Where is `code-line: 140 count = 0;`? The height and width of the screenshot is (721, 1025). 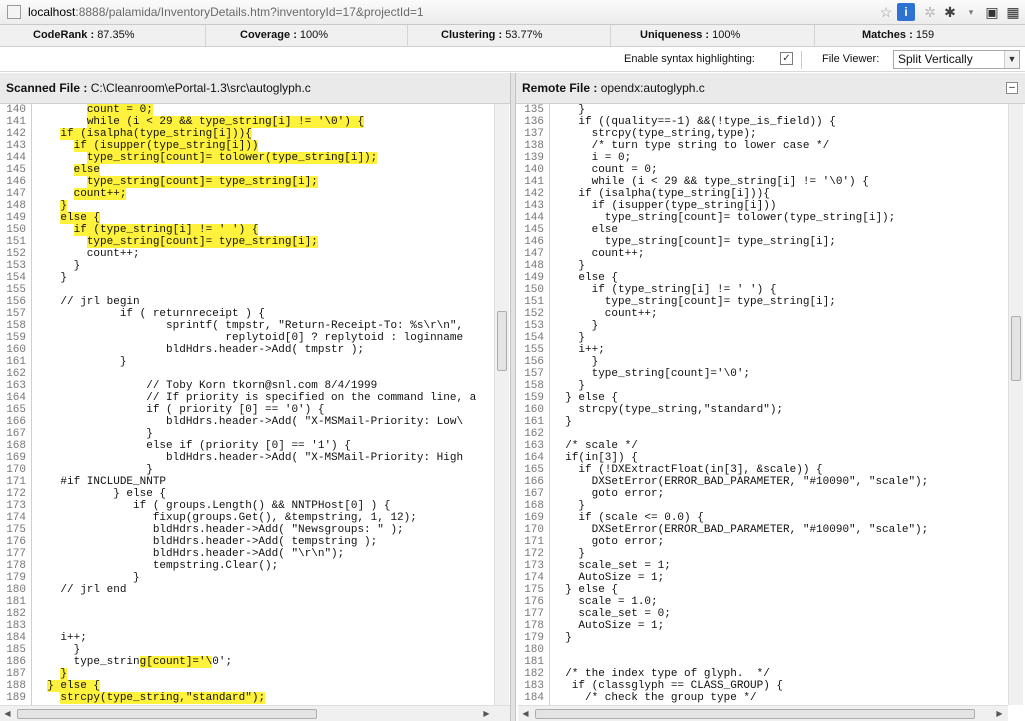 code-line: 140 count = 0; is located at coordinates (762, 170).